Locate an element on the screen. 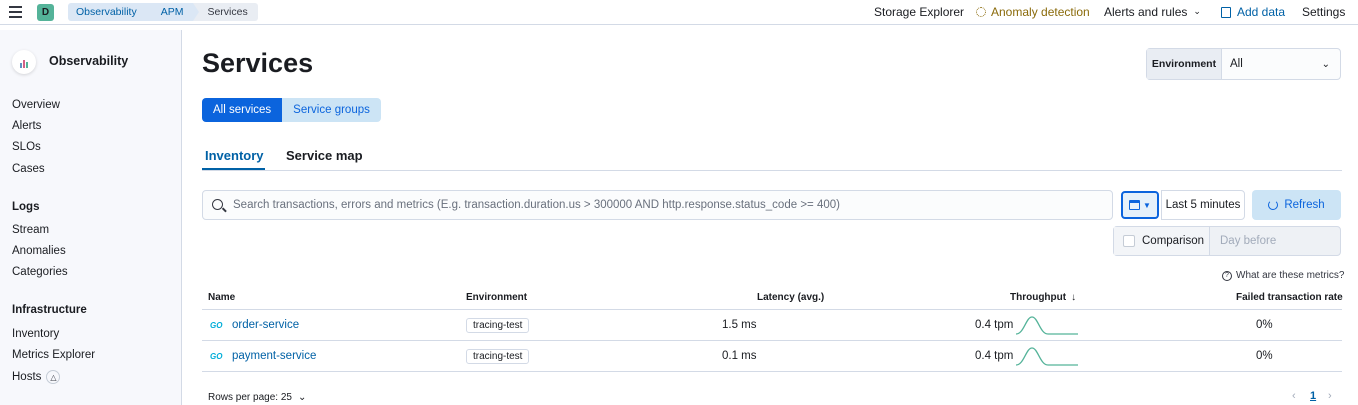 This screenshot has height=405, width=1358. page-title: Services is located at coordinates (258, 63).